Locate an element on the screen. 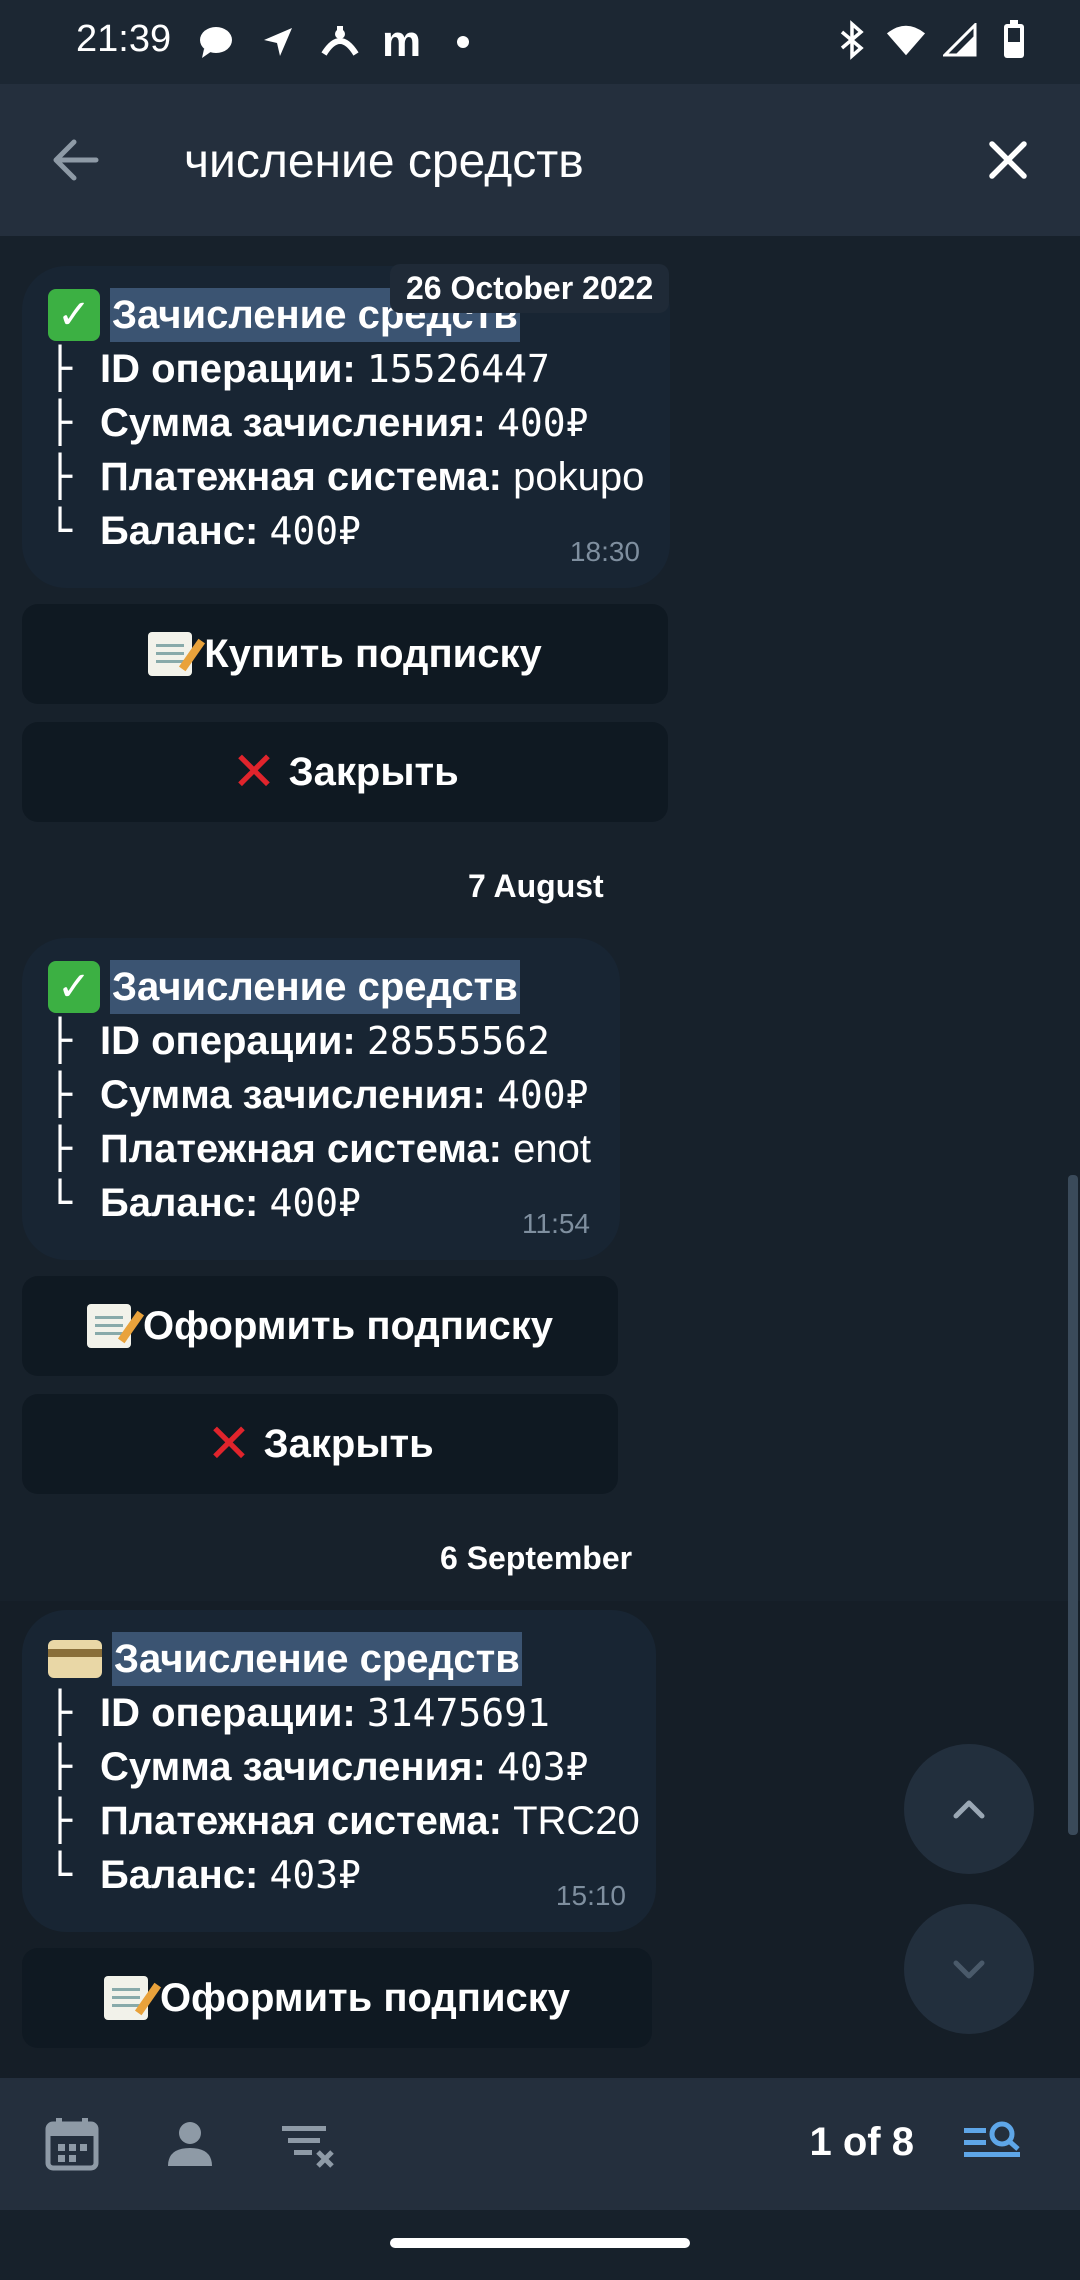  message-time: 18:30 is located at coordinates (604, 551).